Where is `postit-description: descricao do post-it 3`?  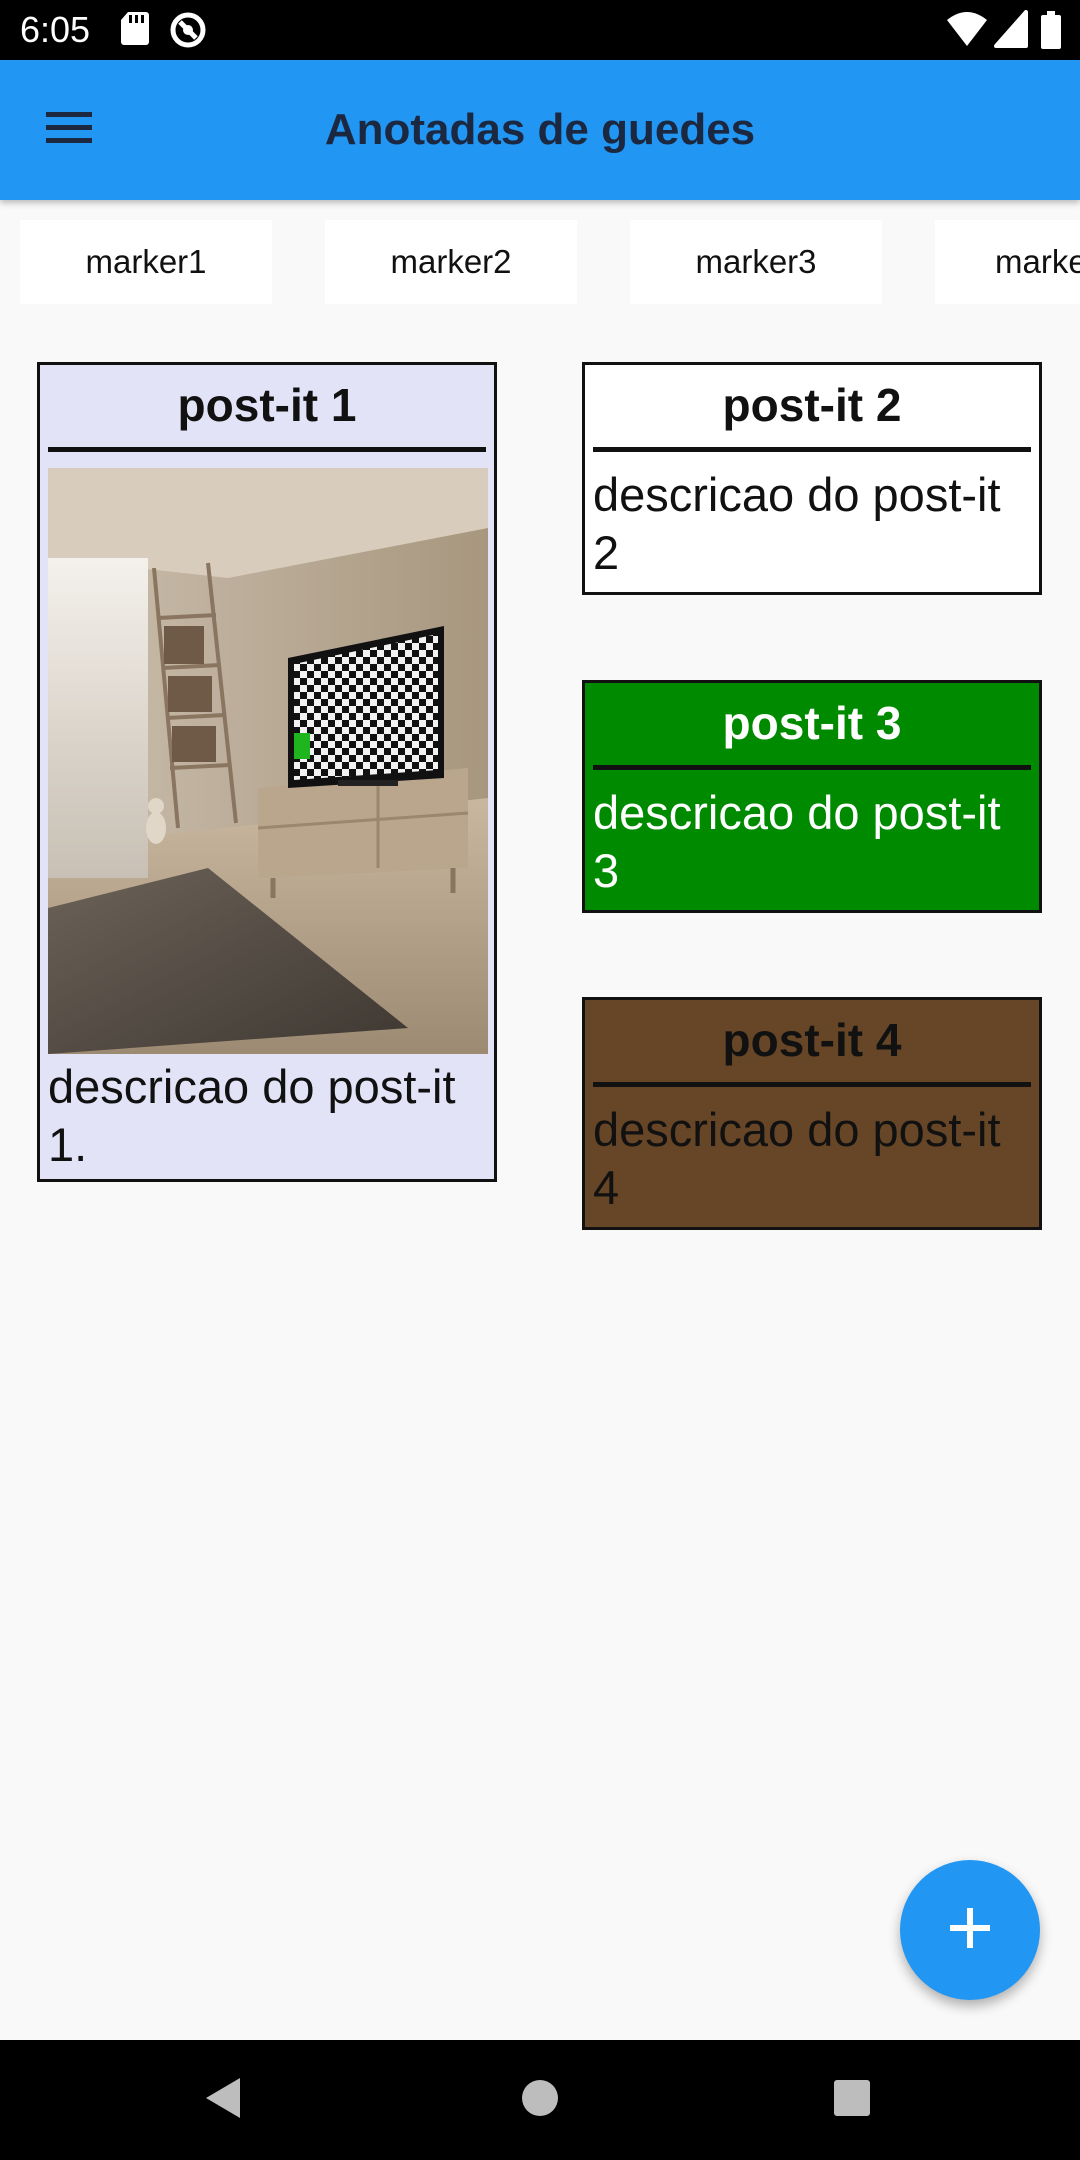
postit-description: descricao do post-it 3 is located at coordinates (797, 841).